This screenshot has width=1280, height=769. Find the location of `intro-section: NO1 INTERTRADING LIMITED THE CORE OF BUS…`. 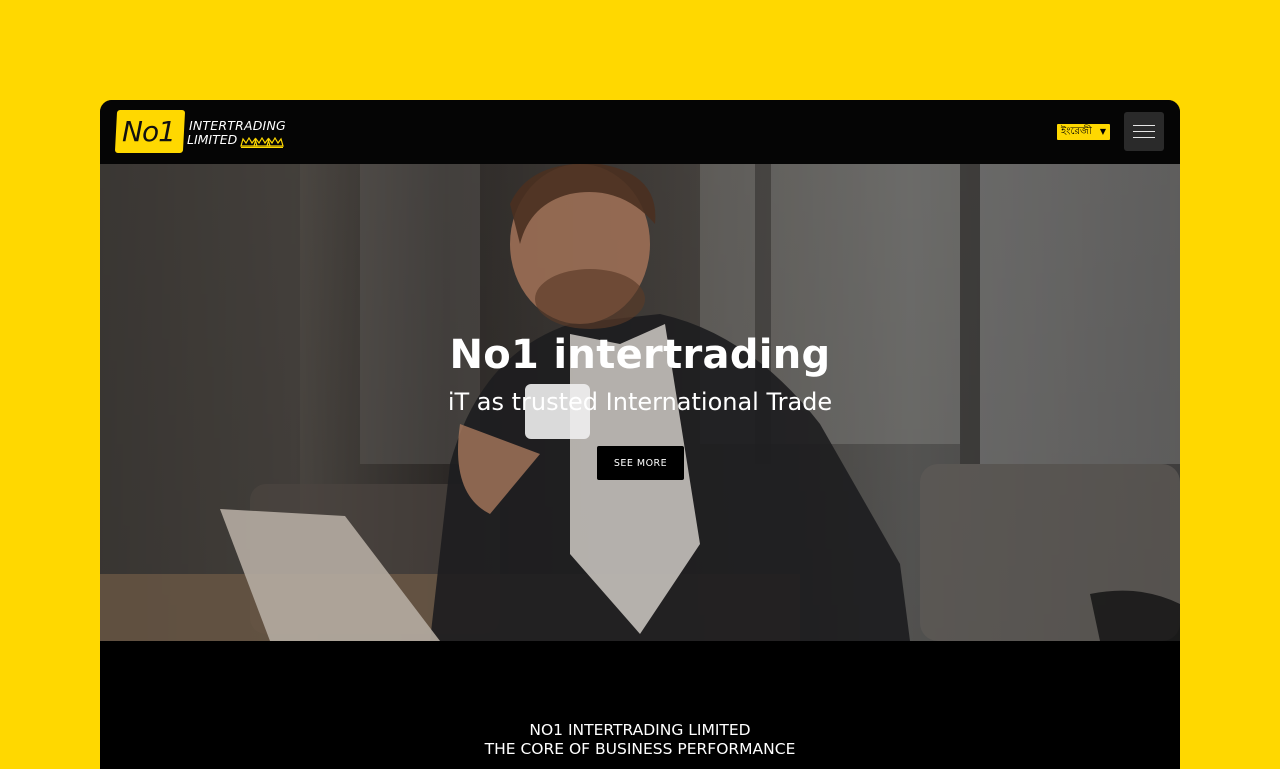

intro-section: NO1 INTERTRADING LIMITED THE CORE OF BUS… is located at coordinates (640, 705).